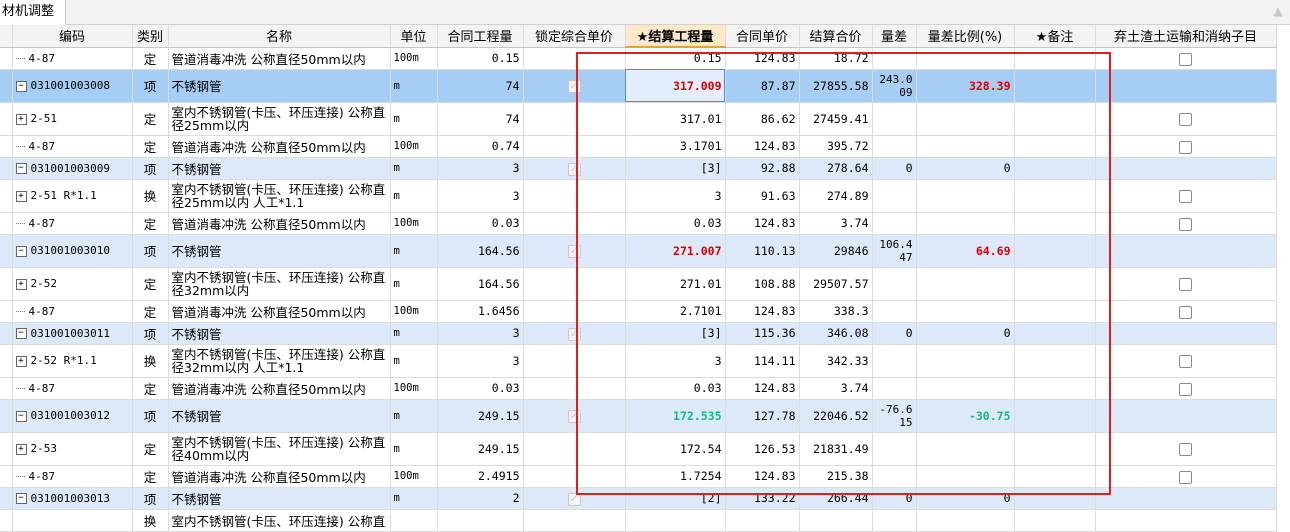 The height and width of the screenshot is (532, 1290). Describe the element at coordinates (72, 416) in the screenshot. I see `code-cell: −031001003012` at that location.